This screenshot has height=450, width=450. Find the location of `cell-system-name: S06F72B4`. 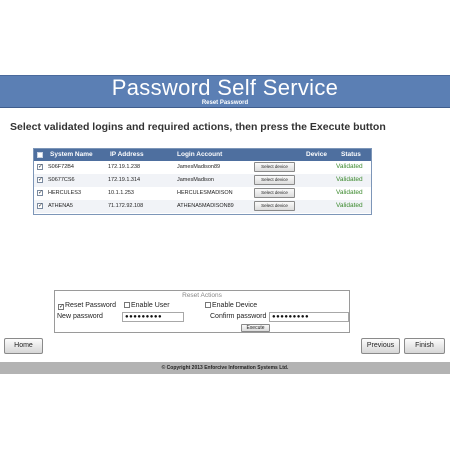

cell-system-name: S06F72B4 is located at coordinates (61, 167).